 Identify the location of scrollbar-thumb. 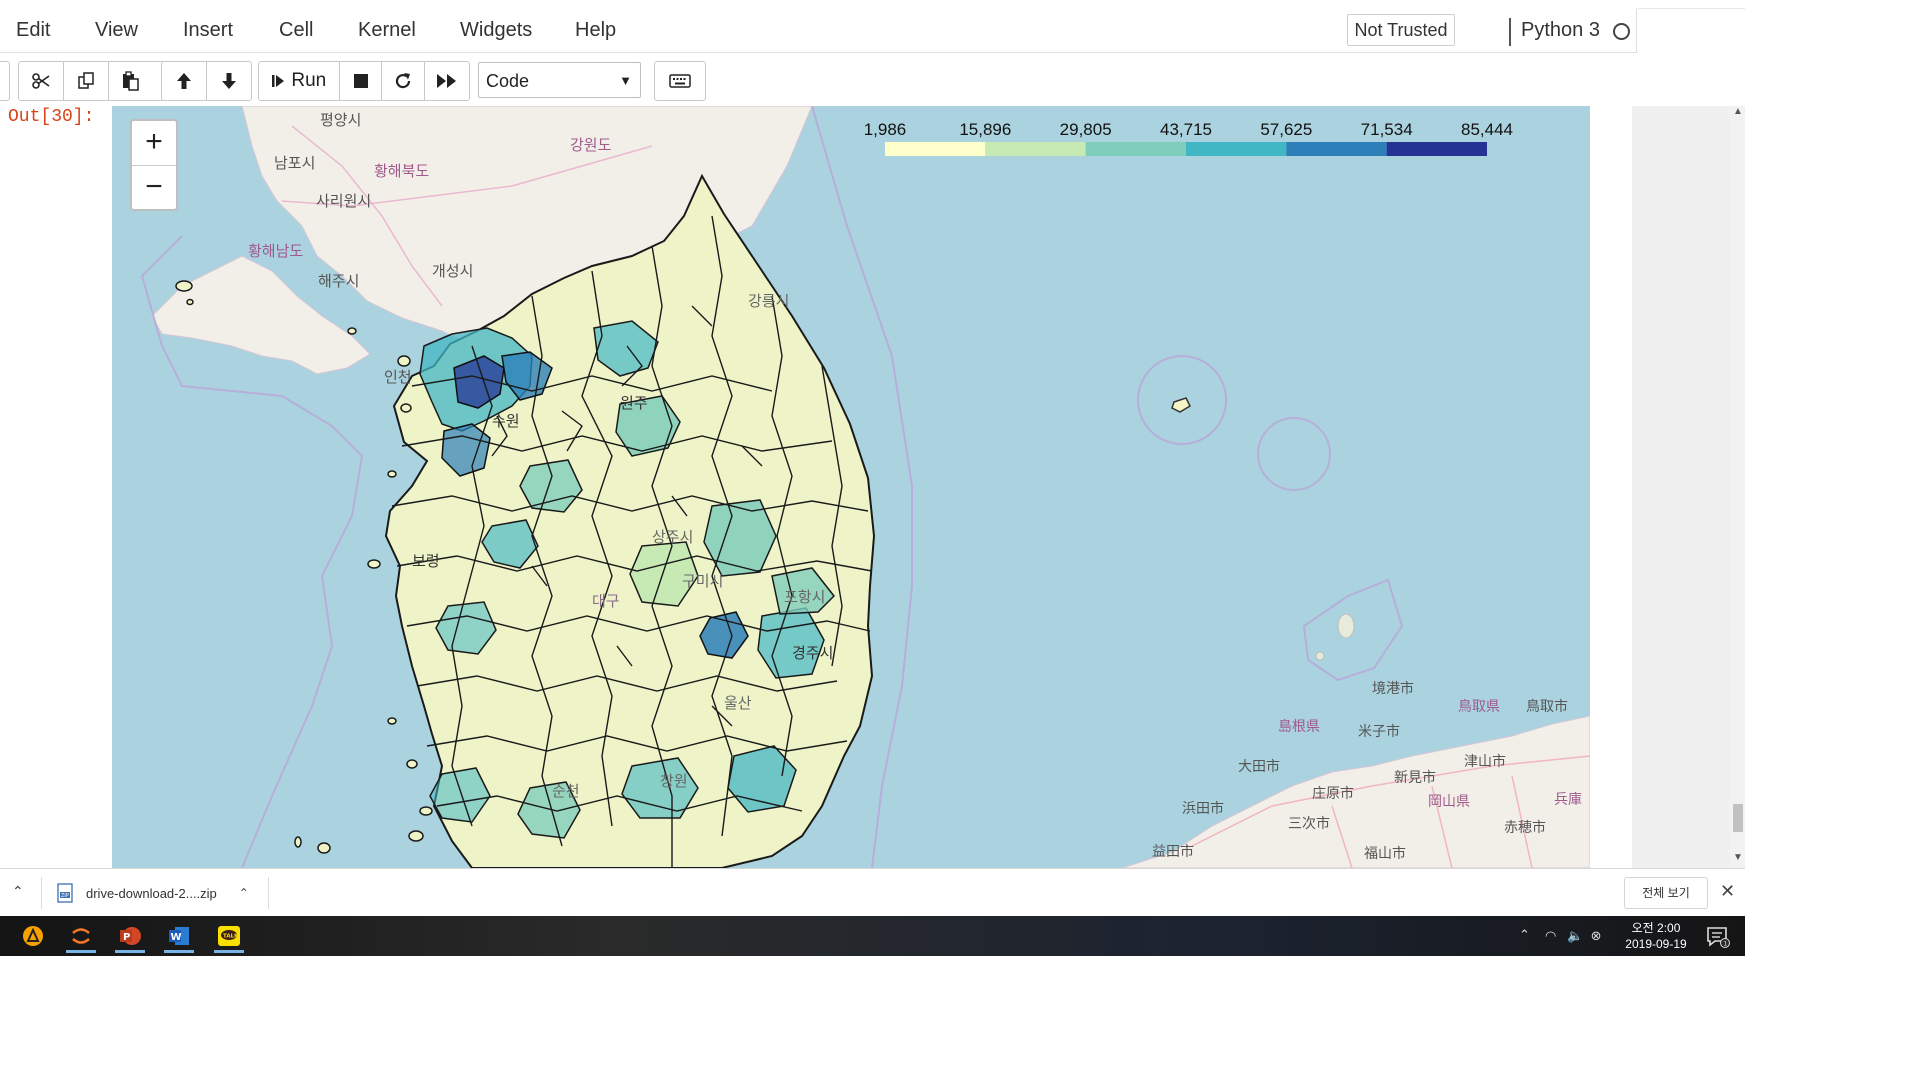
(1738, 818).